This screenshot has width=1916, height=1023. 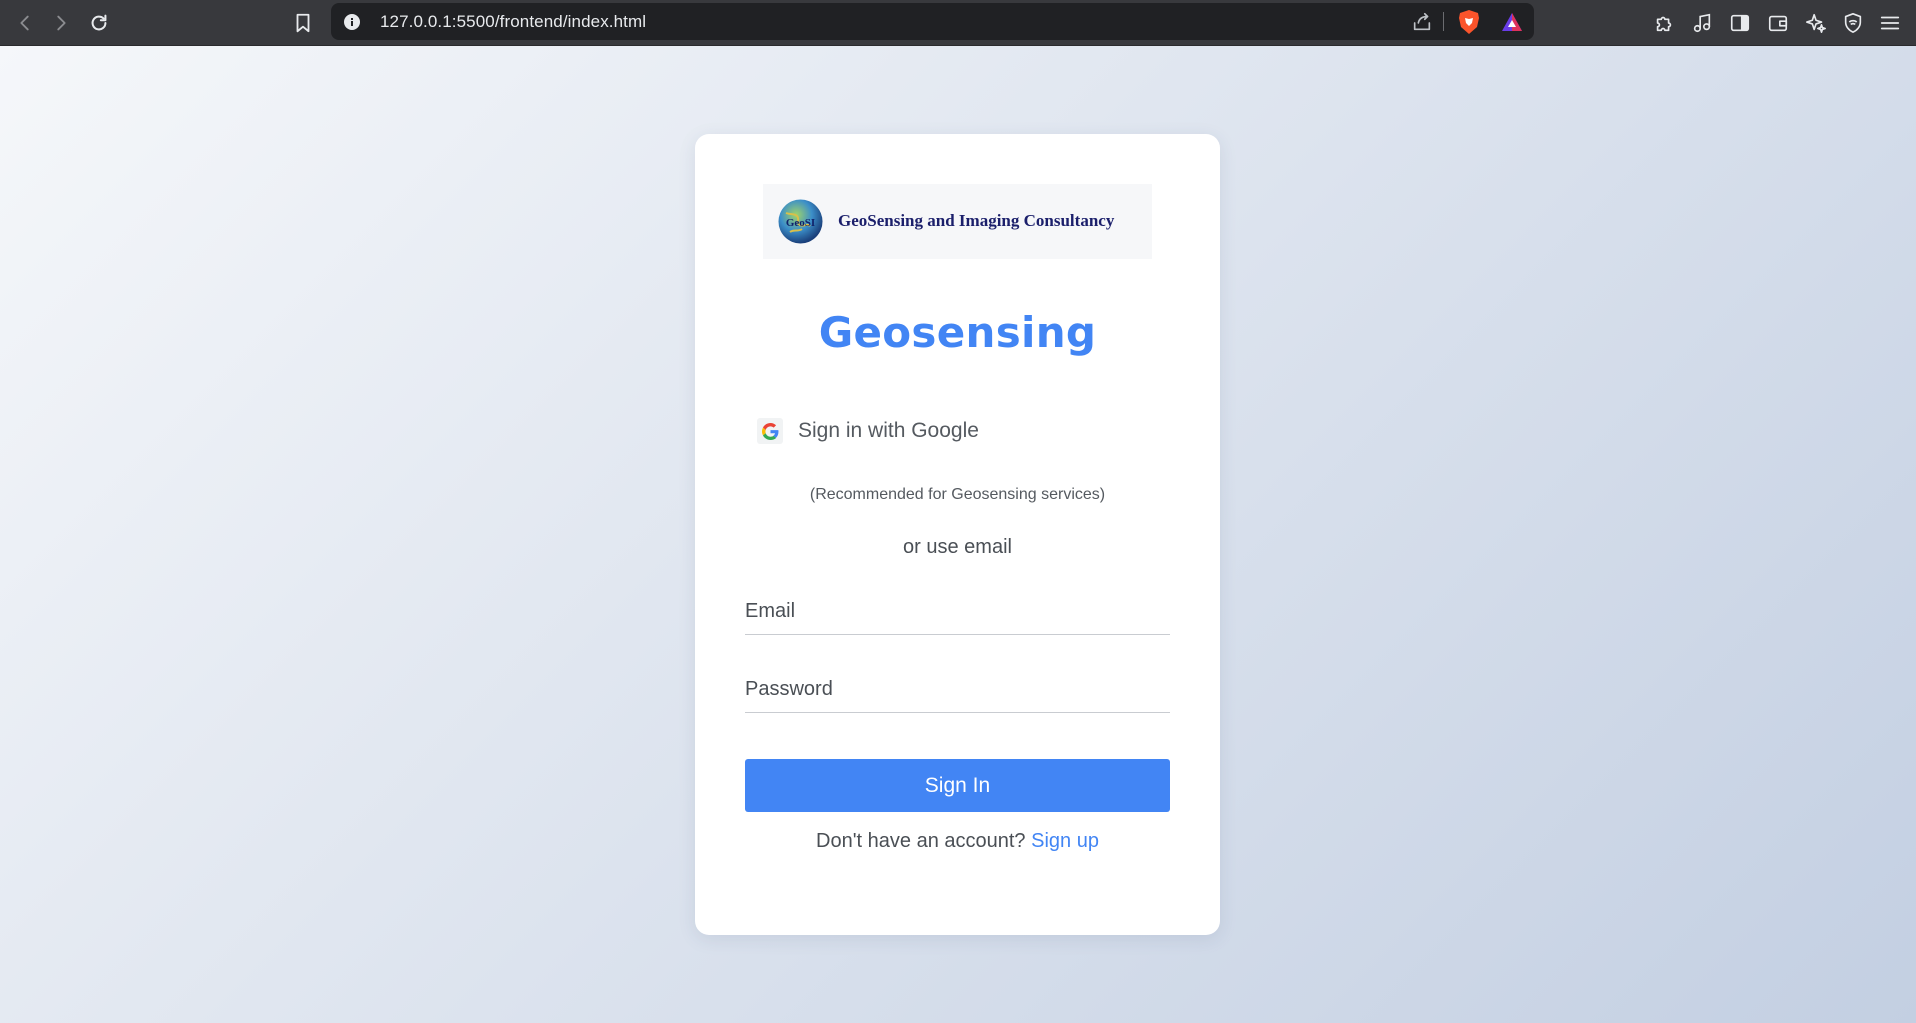 I want to click on svg-text: GeoSI, so click(x=800, y=223).